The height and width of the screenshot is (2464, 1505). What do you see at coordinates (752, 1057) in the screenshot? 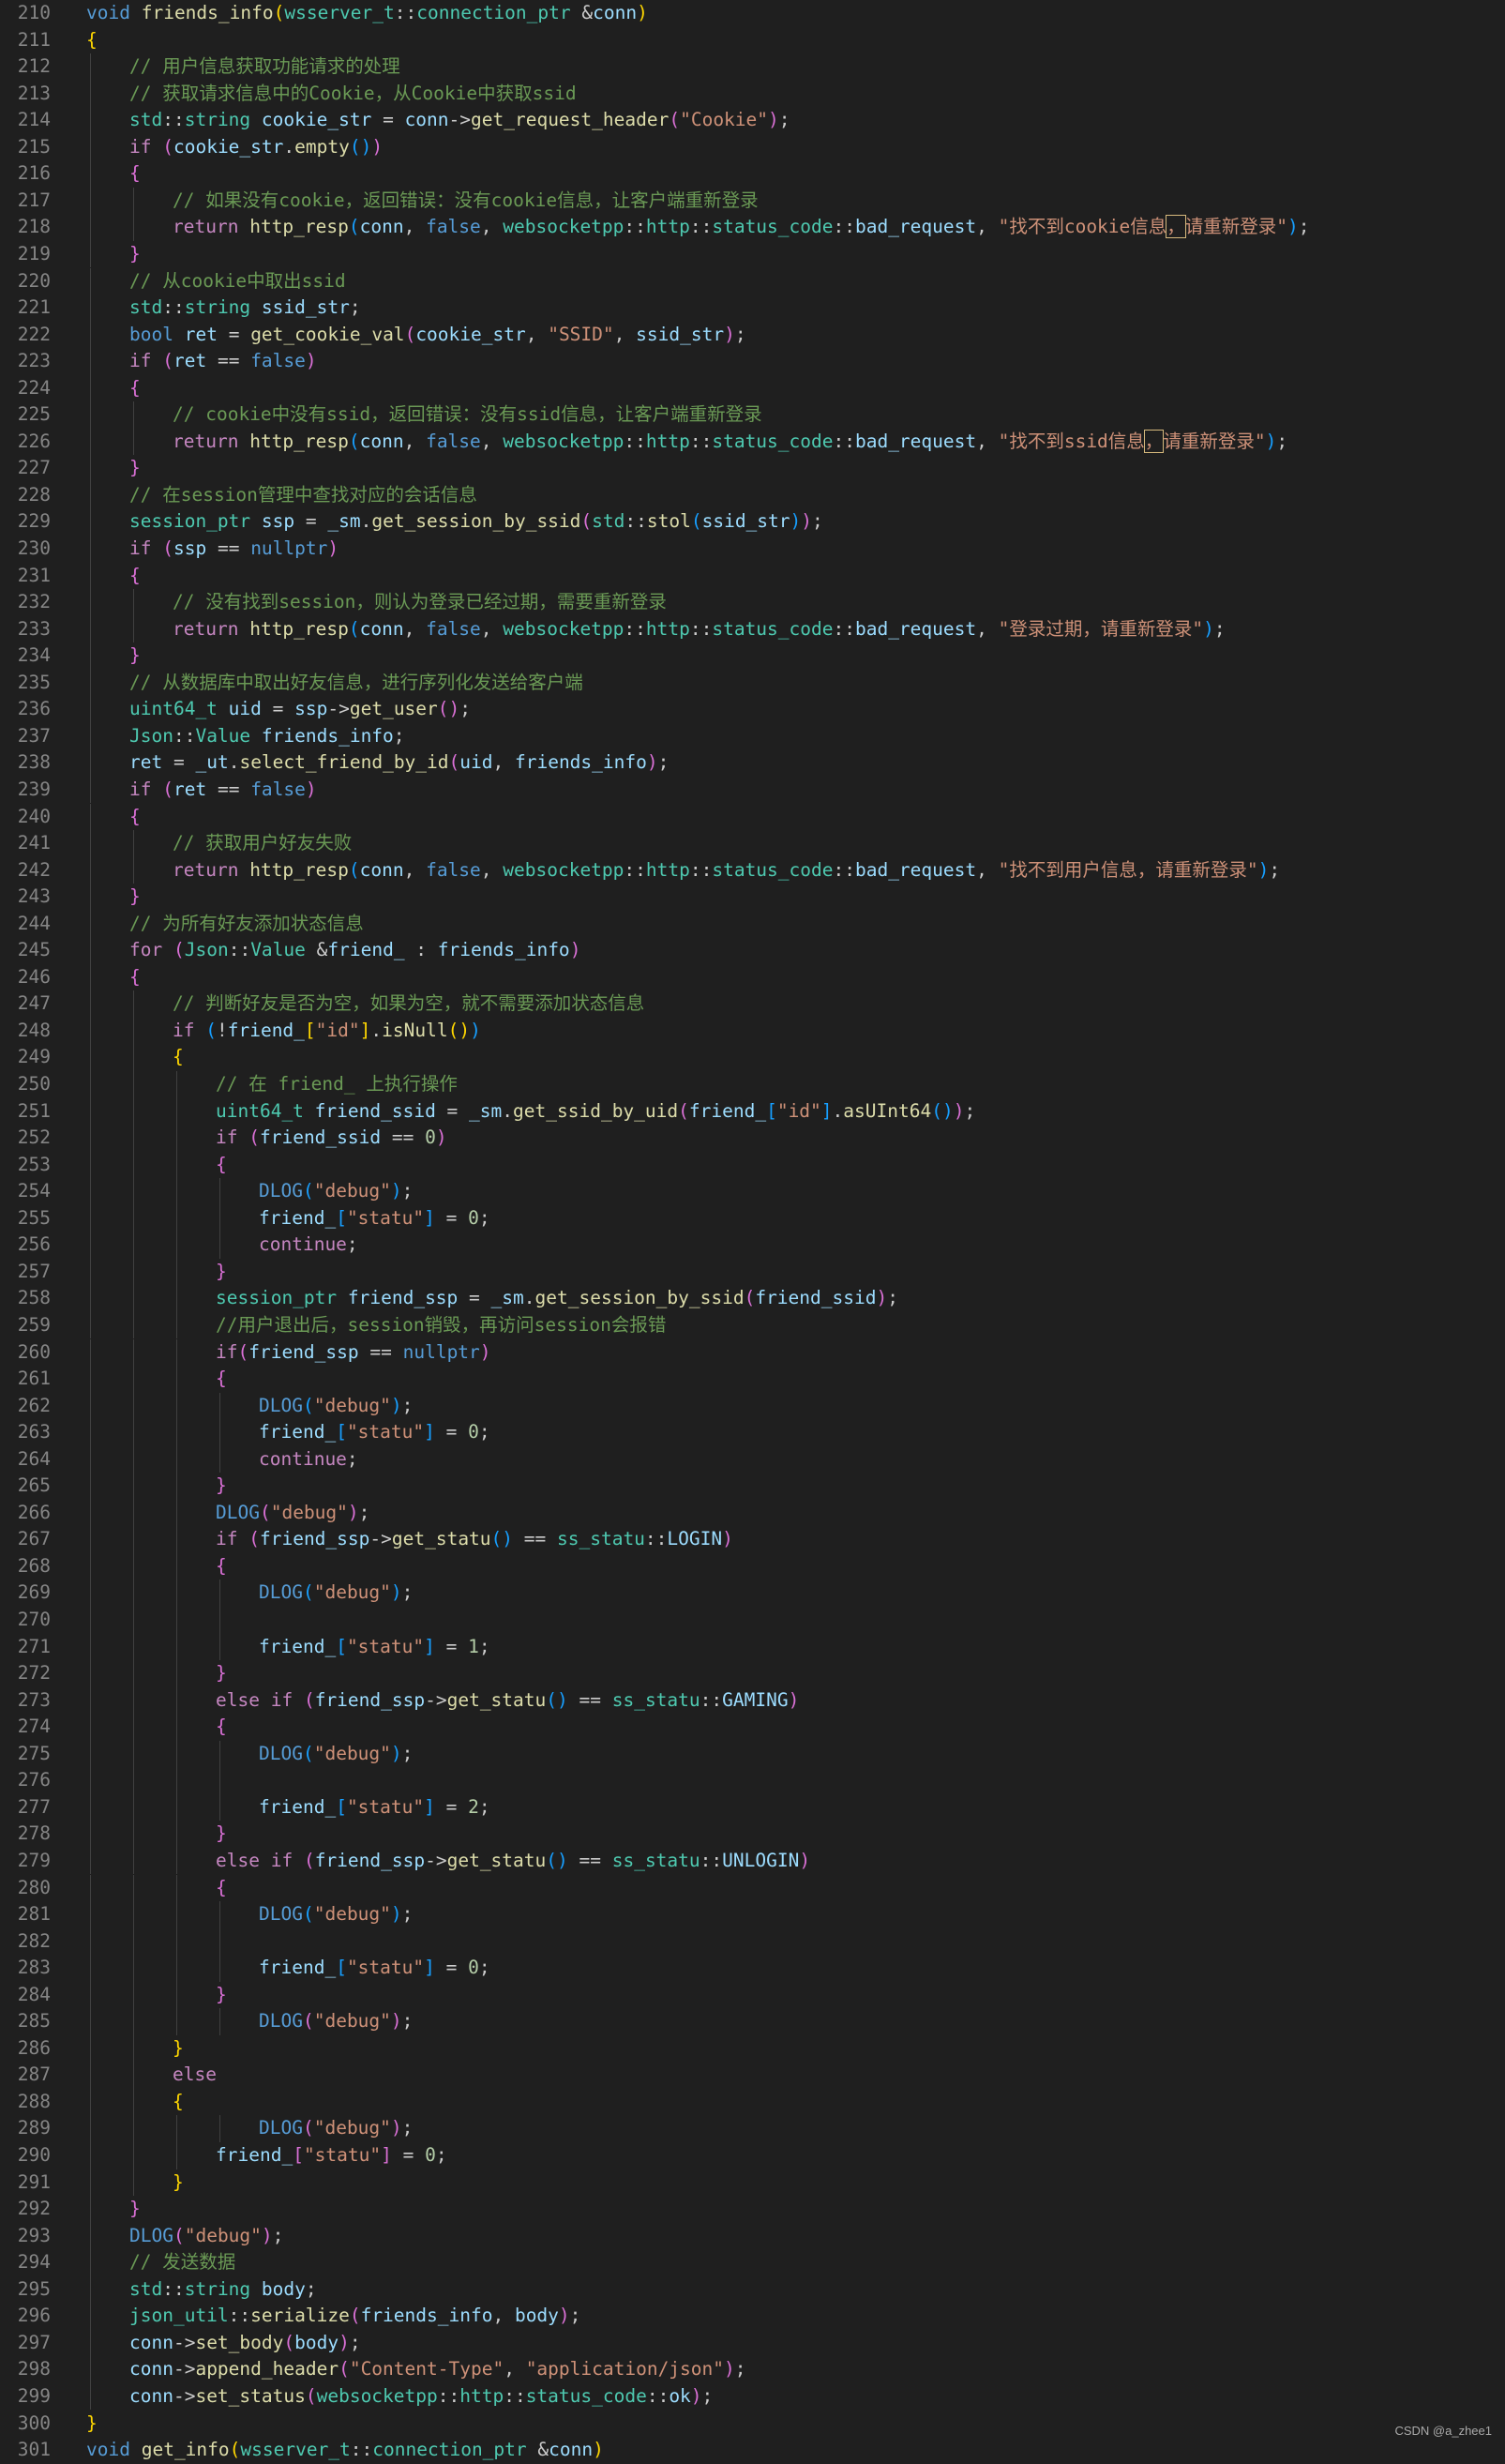
I see `code-line: 249 {` at bounding box center [752, 1057].